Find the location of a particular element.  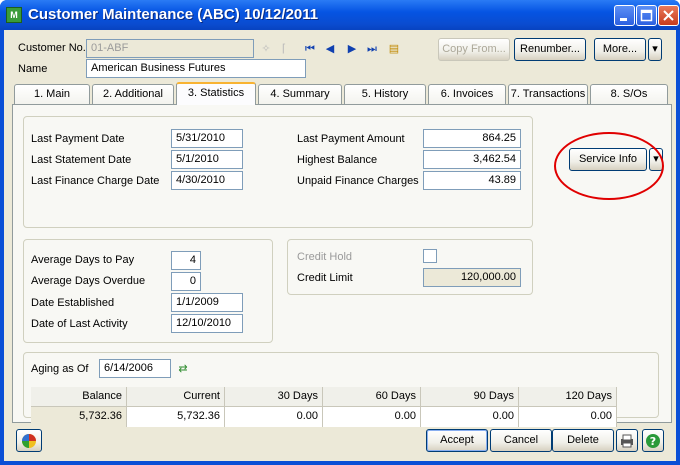

minimize-button is located at coordinates (624, 15).